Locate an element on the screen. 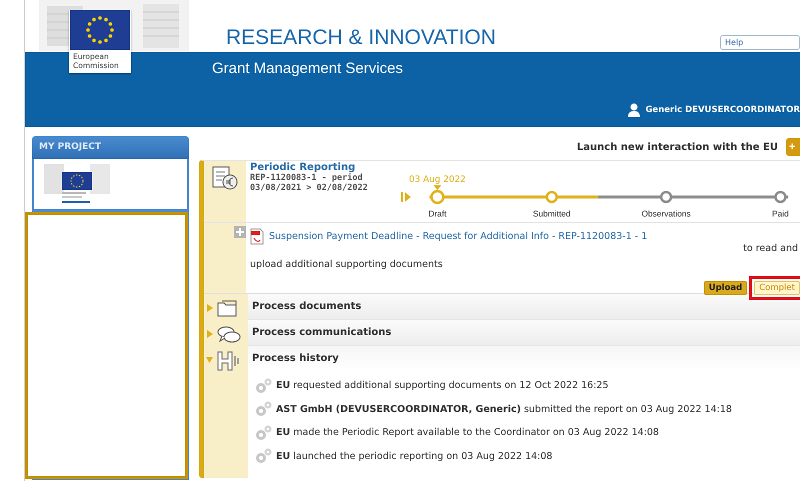 The image size is (800, 481). history-entry: EU requested additional supporting documents on 12 Oct 2022 16:25 is located at coordinates (442, 386).